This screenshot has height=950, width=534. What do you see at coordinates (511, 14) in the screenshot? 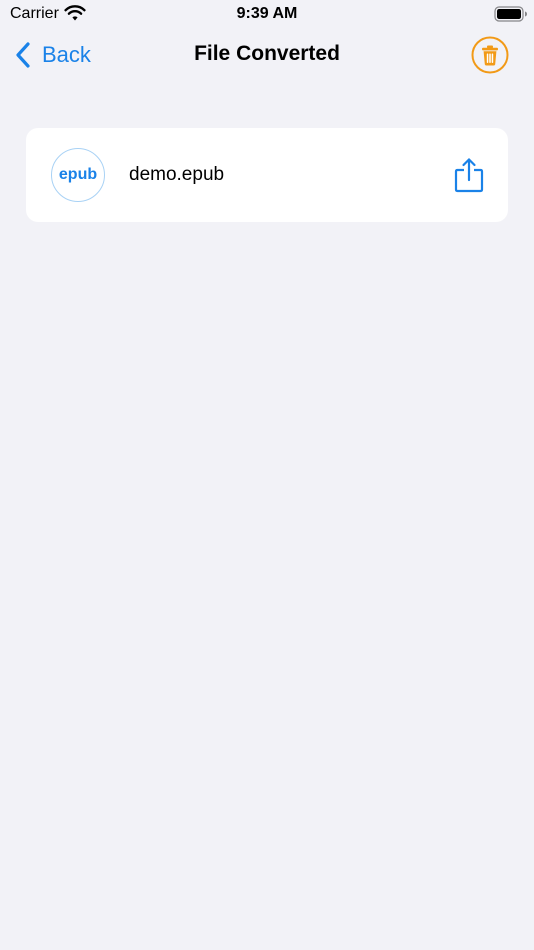
I see `battery-icon` at bounding box center [511, 14].